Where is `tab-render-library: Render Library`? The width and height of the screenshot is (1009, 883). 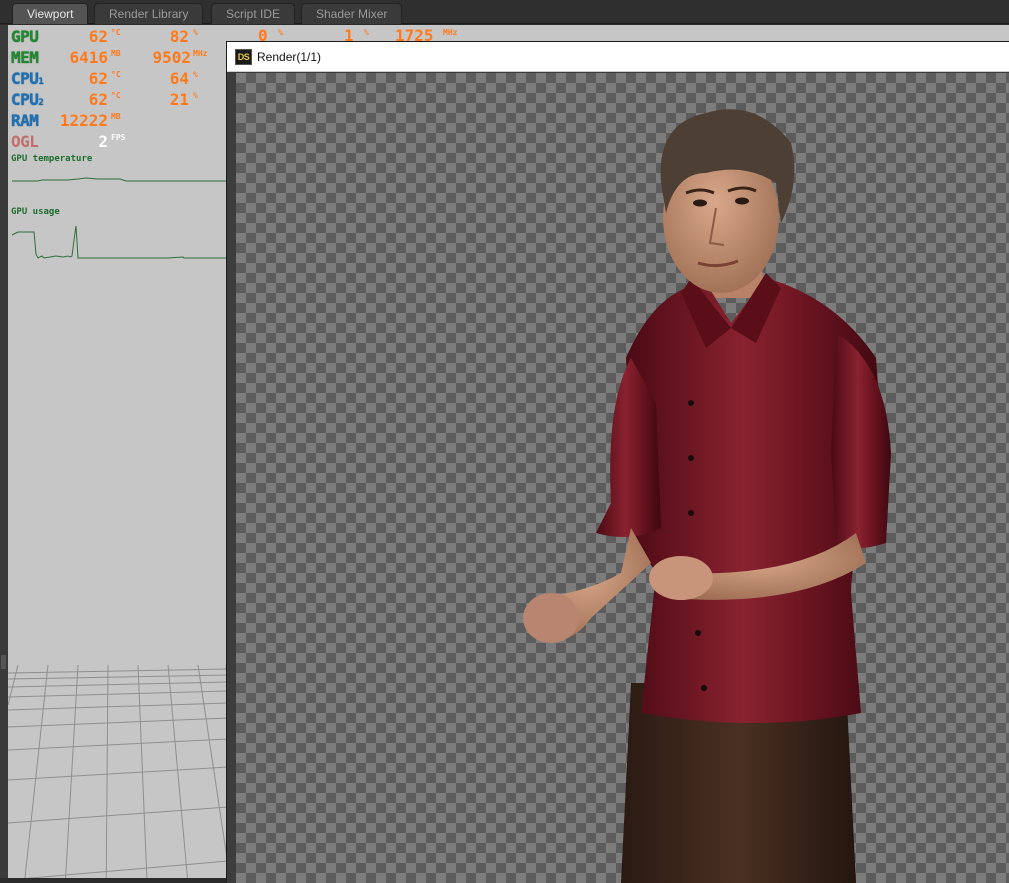 tab-render-library: Render Library is located at coordinates (149, 13).